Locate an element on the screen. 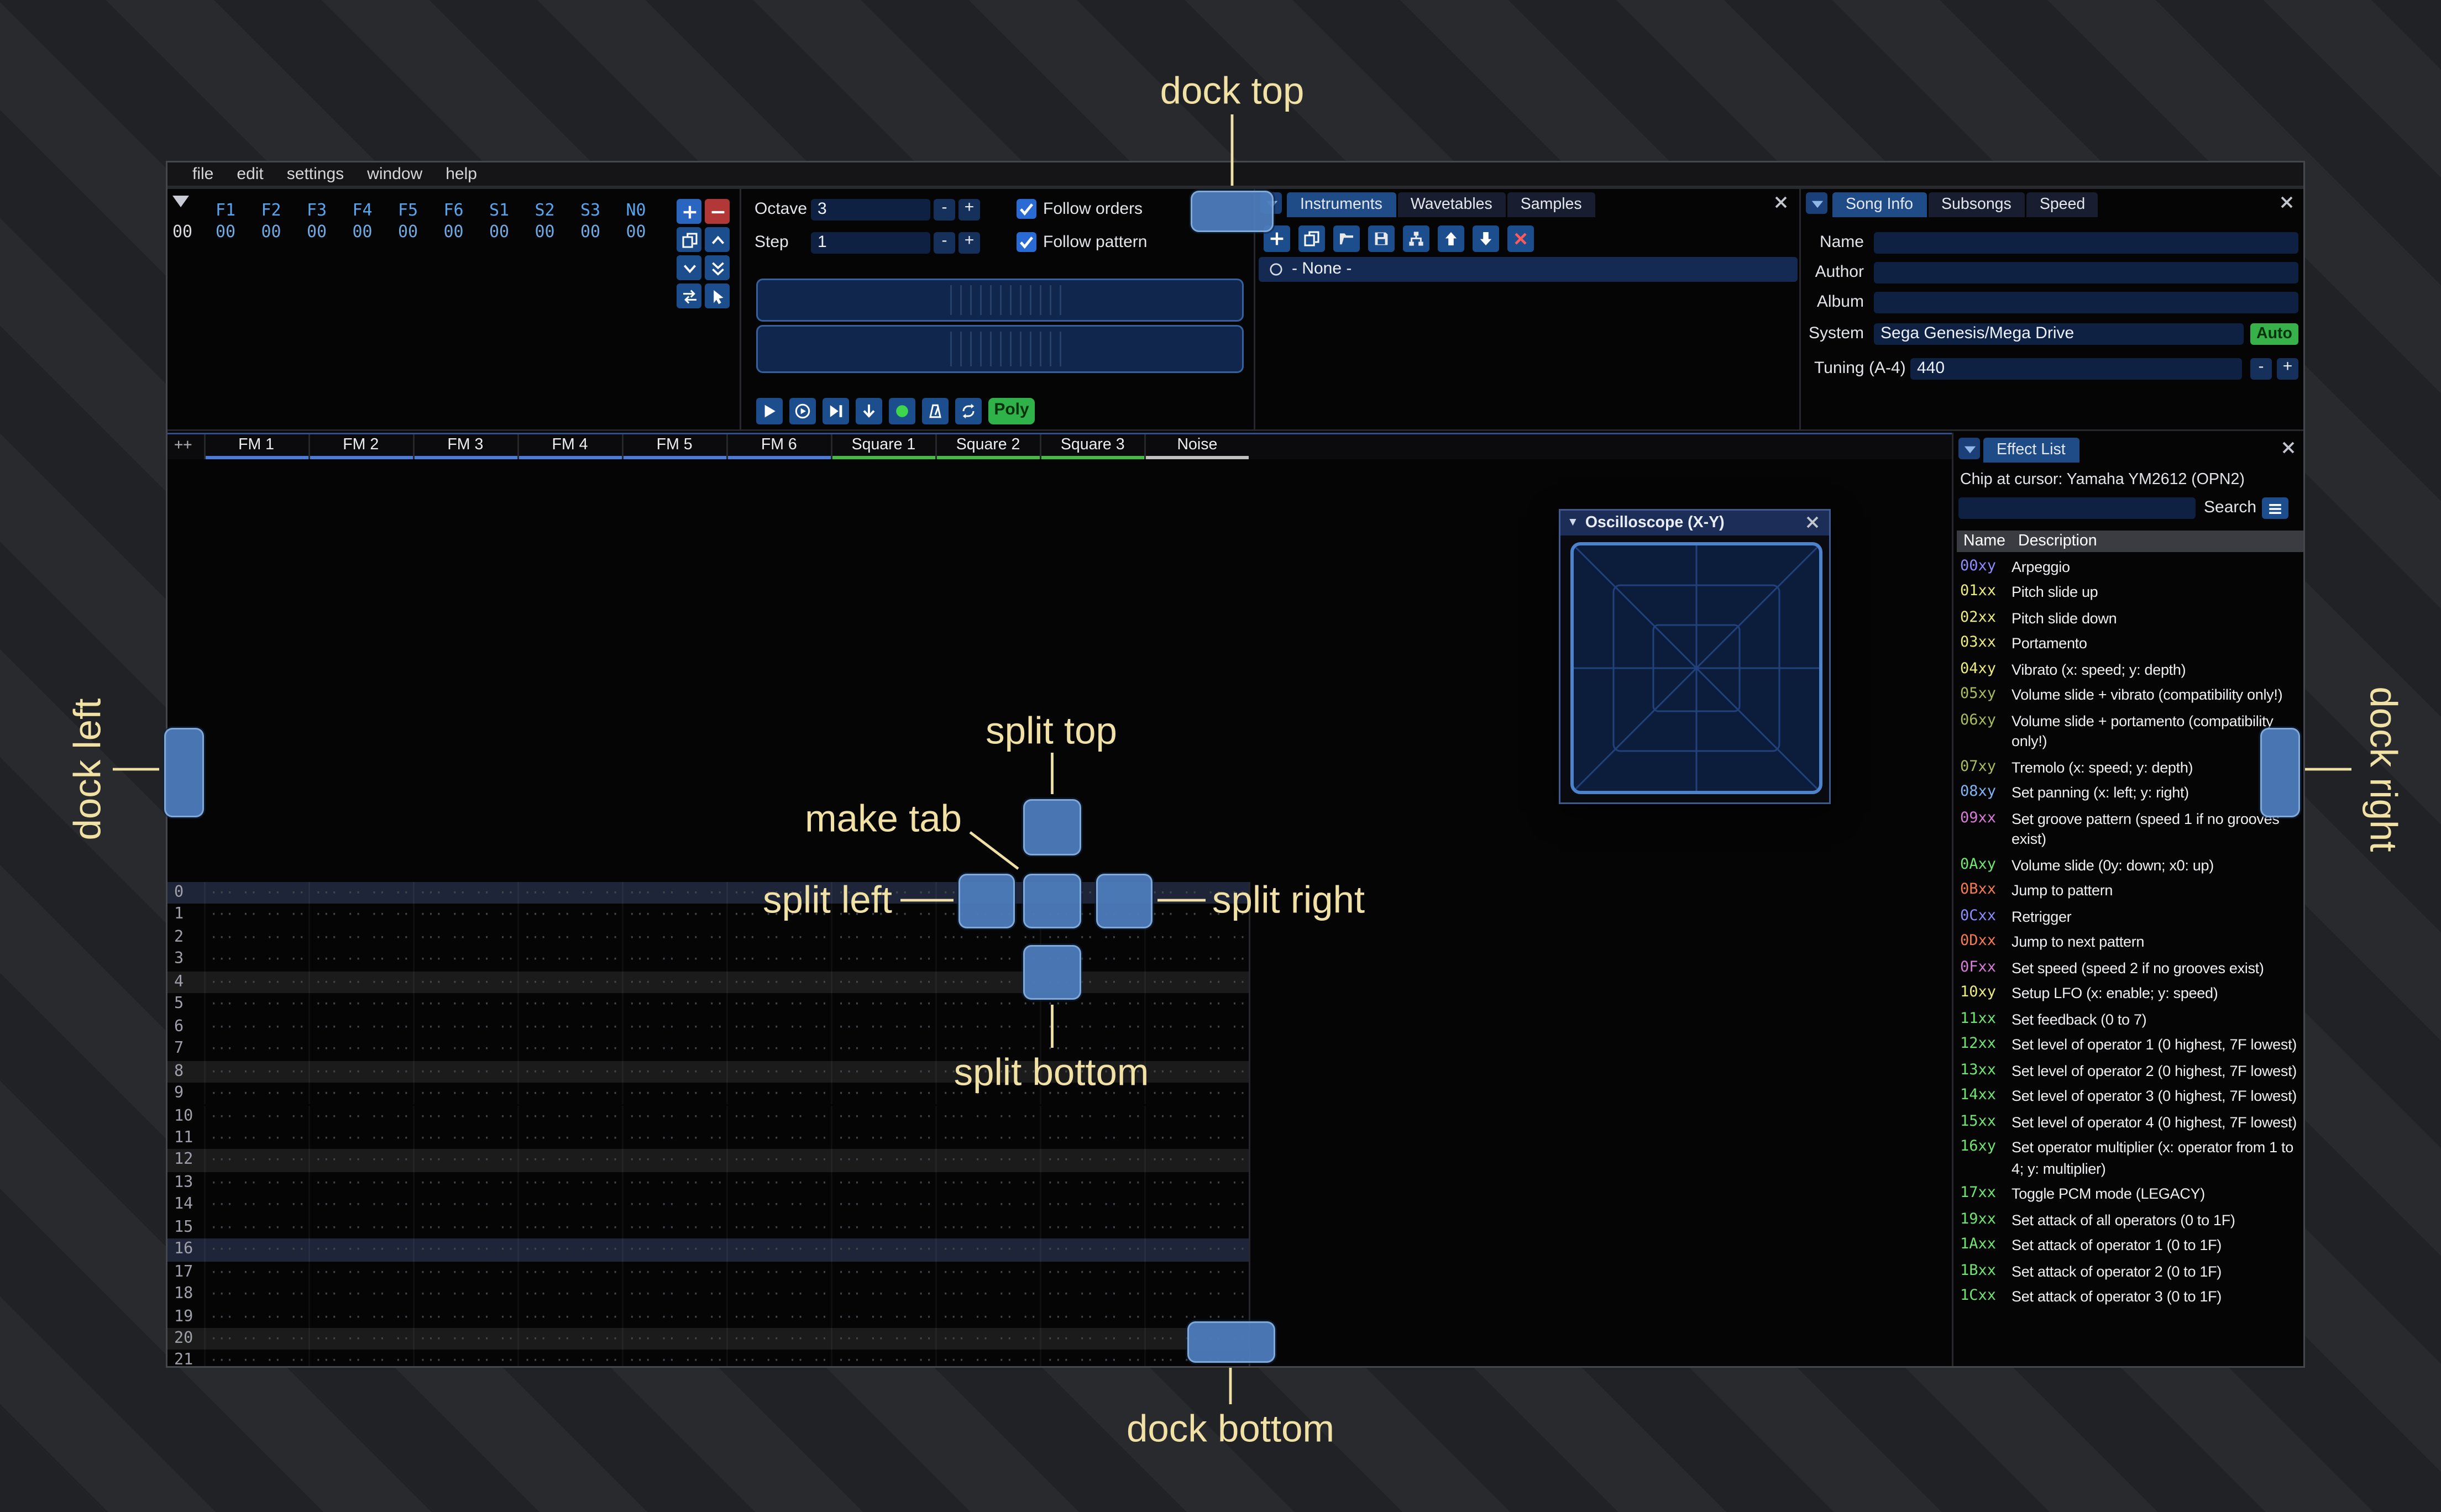  dock-right-target is located at coordinates (2280, 773).